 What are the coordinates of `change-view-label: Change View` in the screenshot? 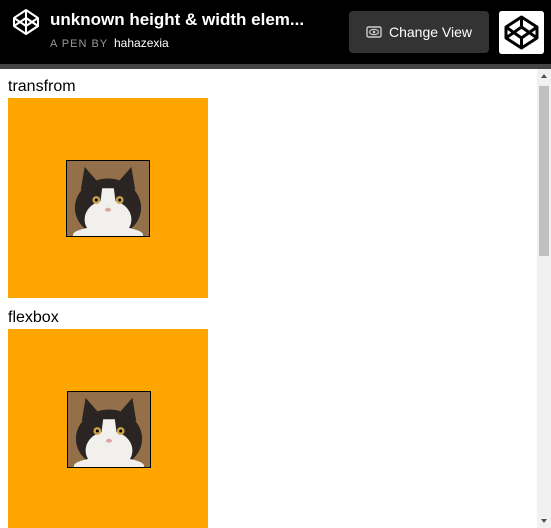 It's located at (430, 32).